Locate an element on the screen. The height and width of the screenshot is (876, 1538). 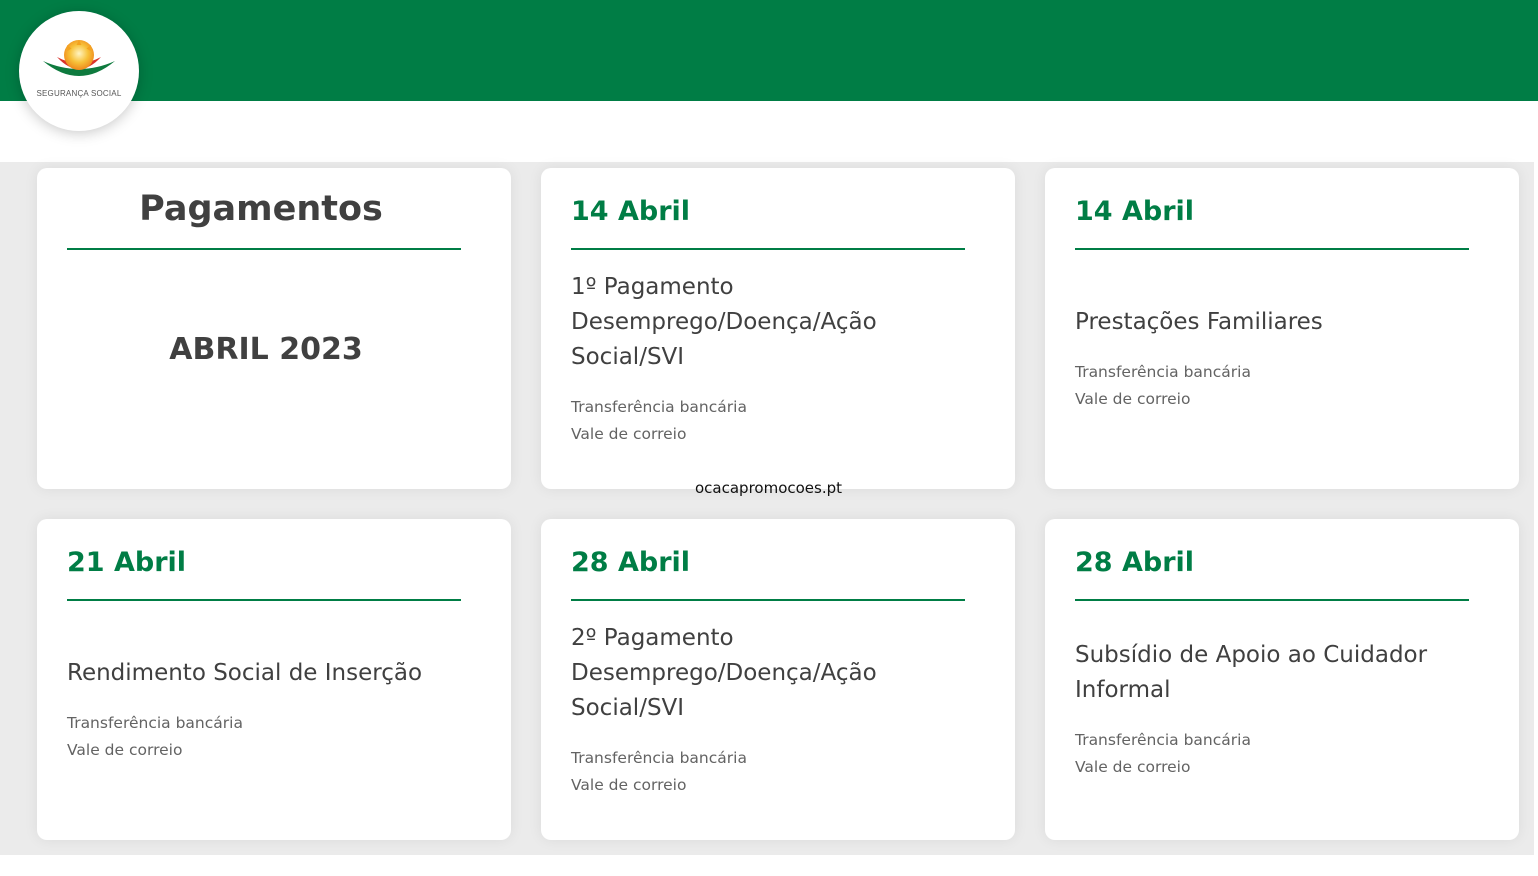
logo-wordmark: SEGURANÇA SOCIAL is located at coordinates (79, 93).